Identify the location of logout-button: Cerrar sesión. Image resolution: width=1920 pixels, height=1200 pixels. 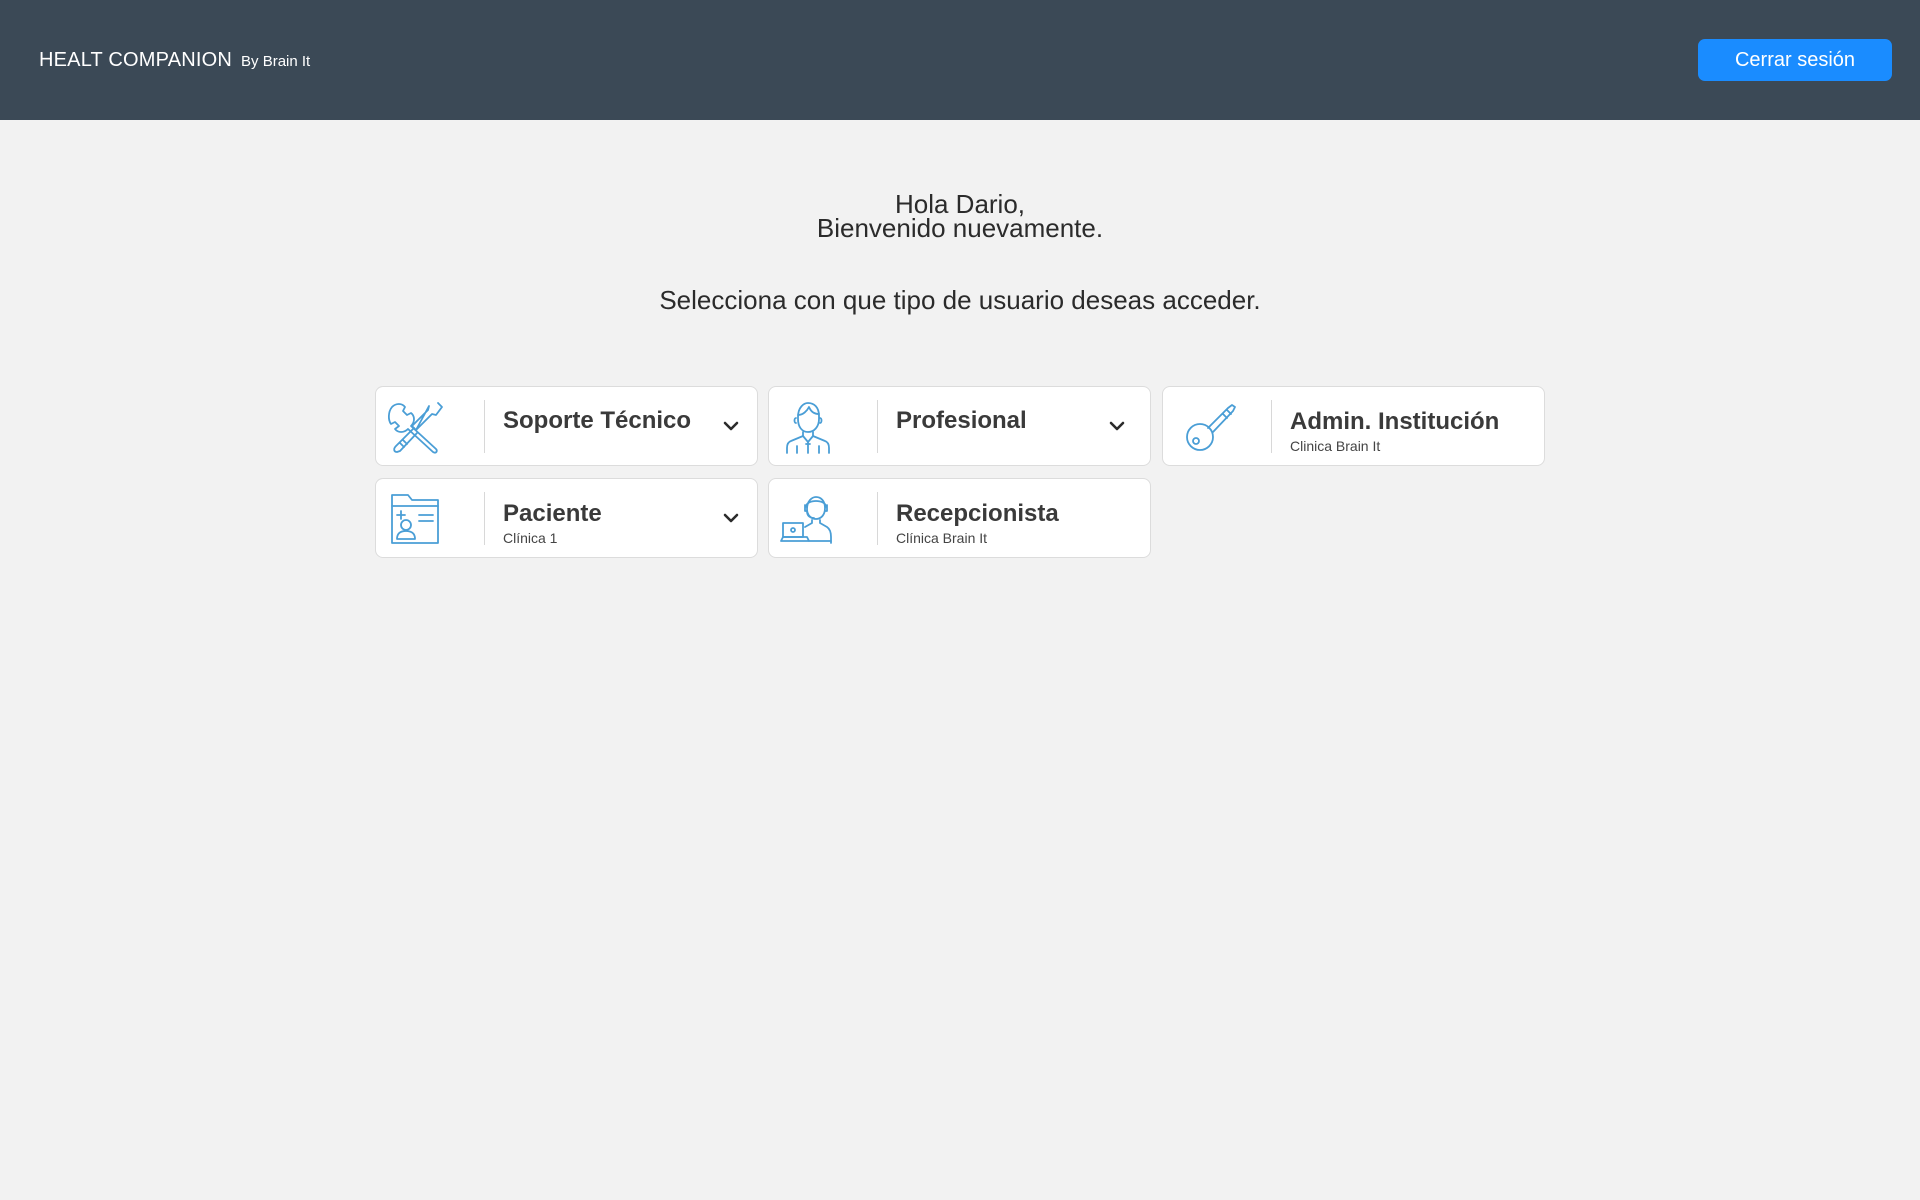
(1795, 60).